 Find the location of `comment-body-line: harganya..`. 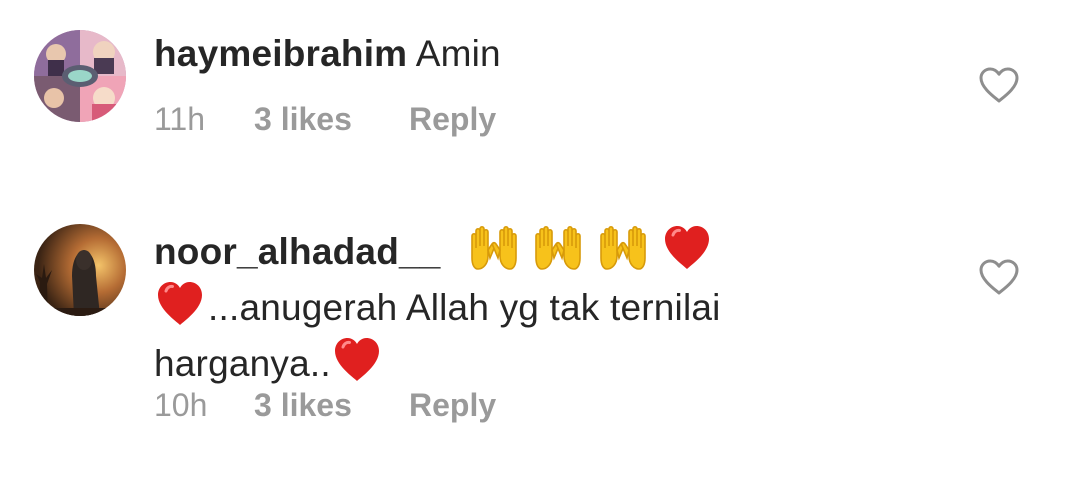

comment-body-line: harganya.. is located at coordinates (544, 362).